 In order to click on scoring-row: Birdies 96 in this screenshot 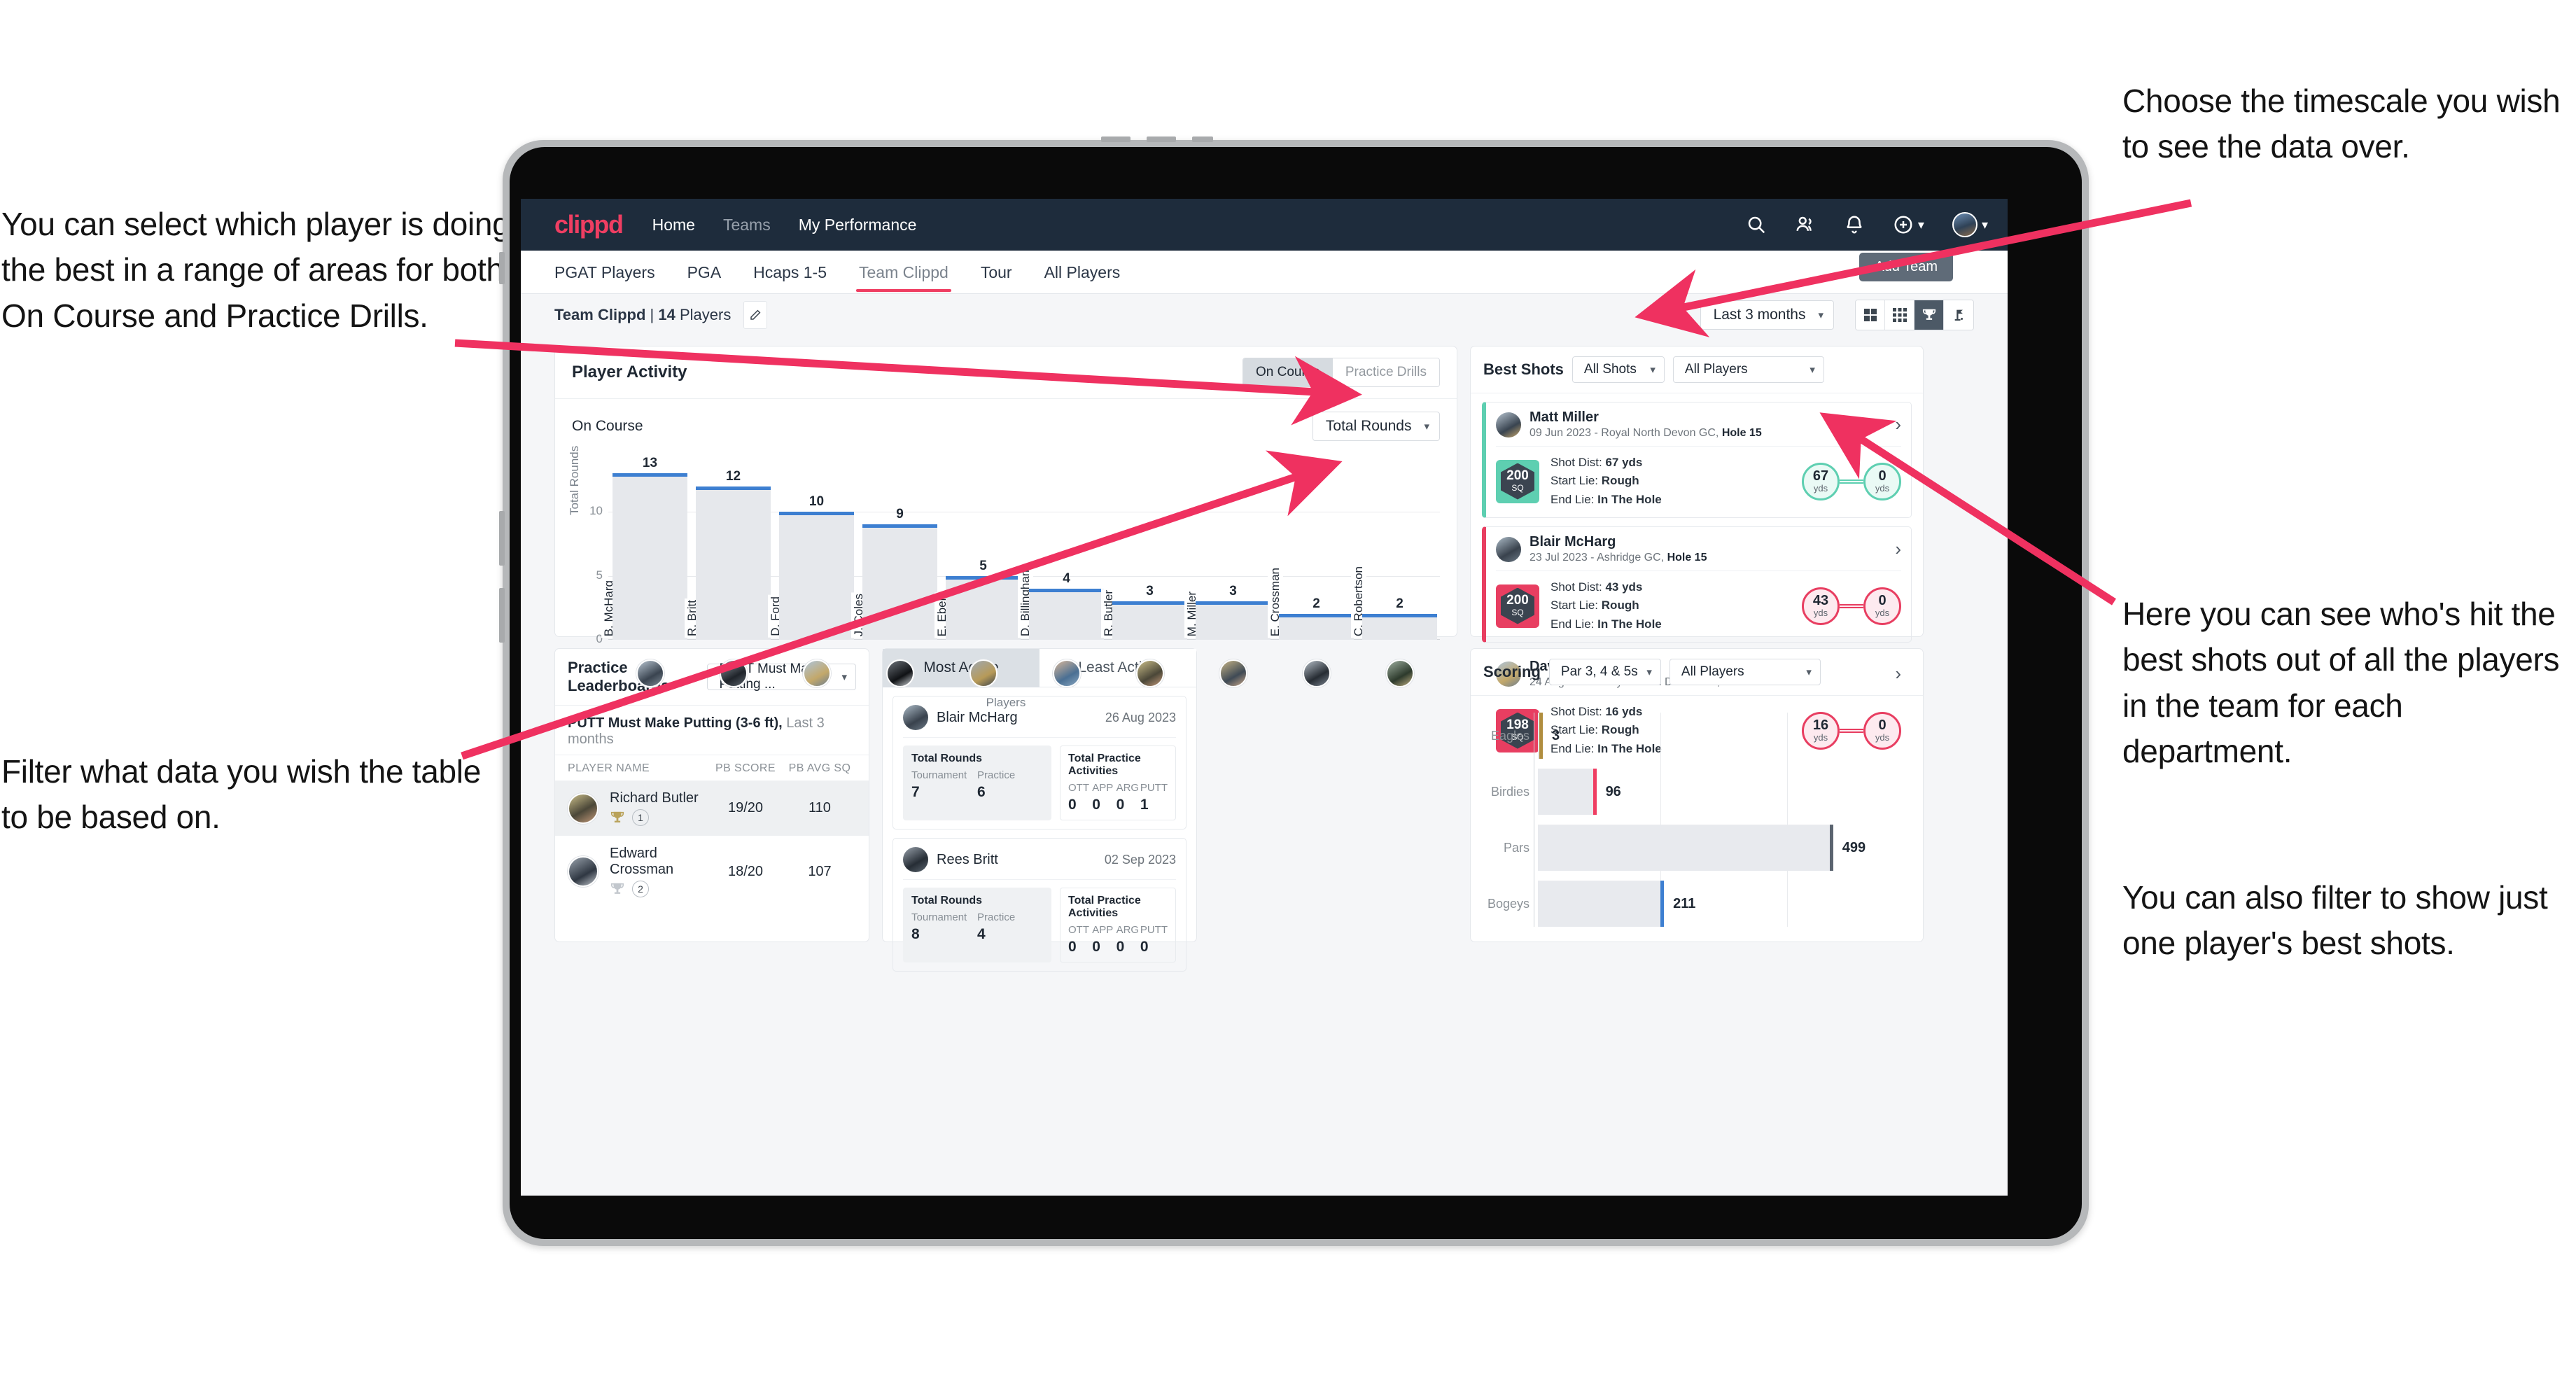, I will do `click(1695, 792)`.